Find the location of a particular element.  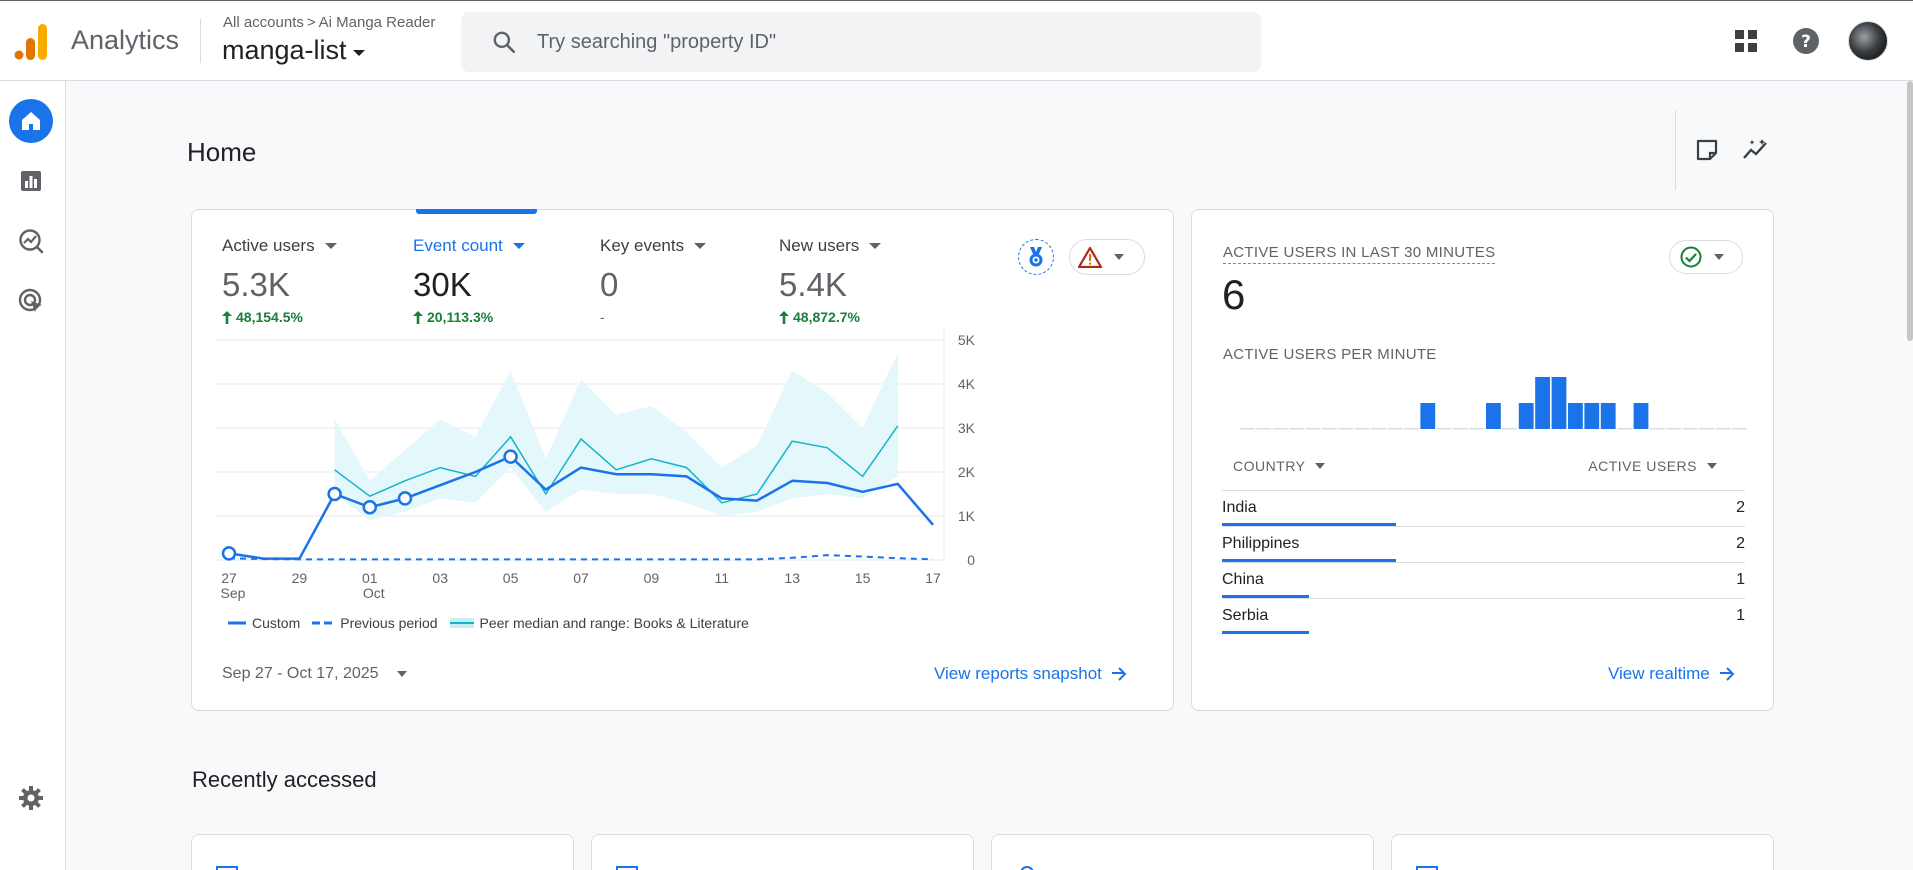

x-tick-label: 27 is located at coordinates (229, 578).